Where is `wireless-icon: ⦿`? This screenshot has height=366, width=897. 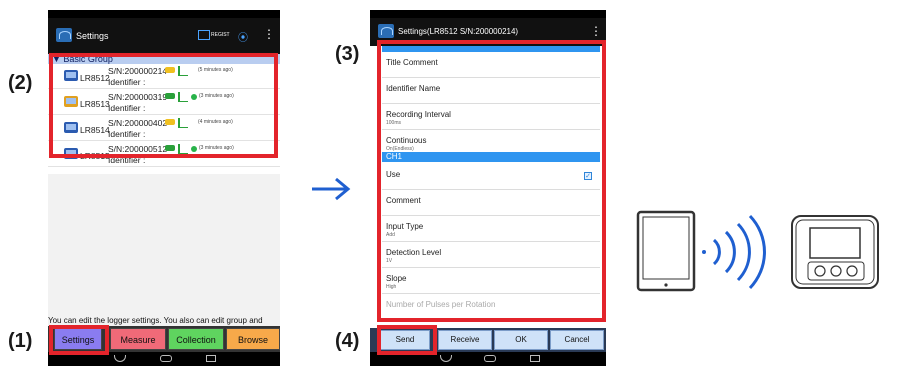 wireless-icon: ⦿ is located at coordinates (243, 36).